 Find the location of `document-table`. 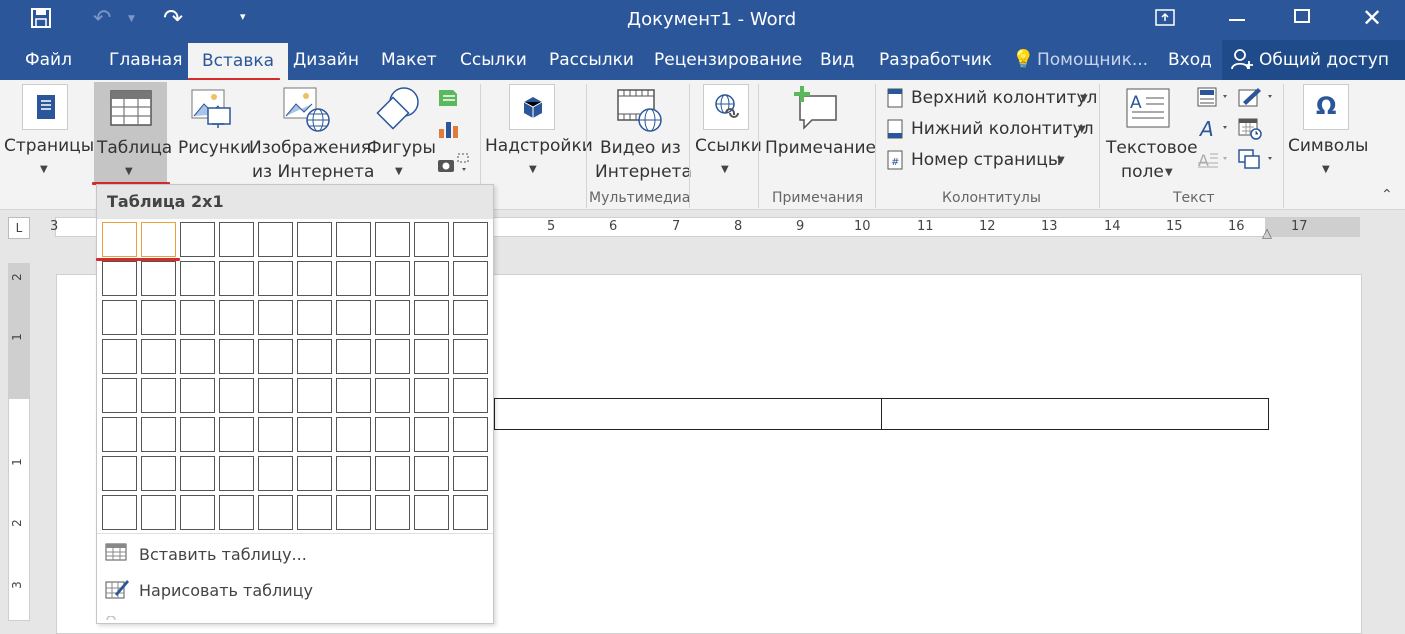

document-table is located at coordinates (881, 414).